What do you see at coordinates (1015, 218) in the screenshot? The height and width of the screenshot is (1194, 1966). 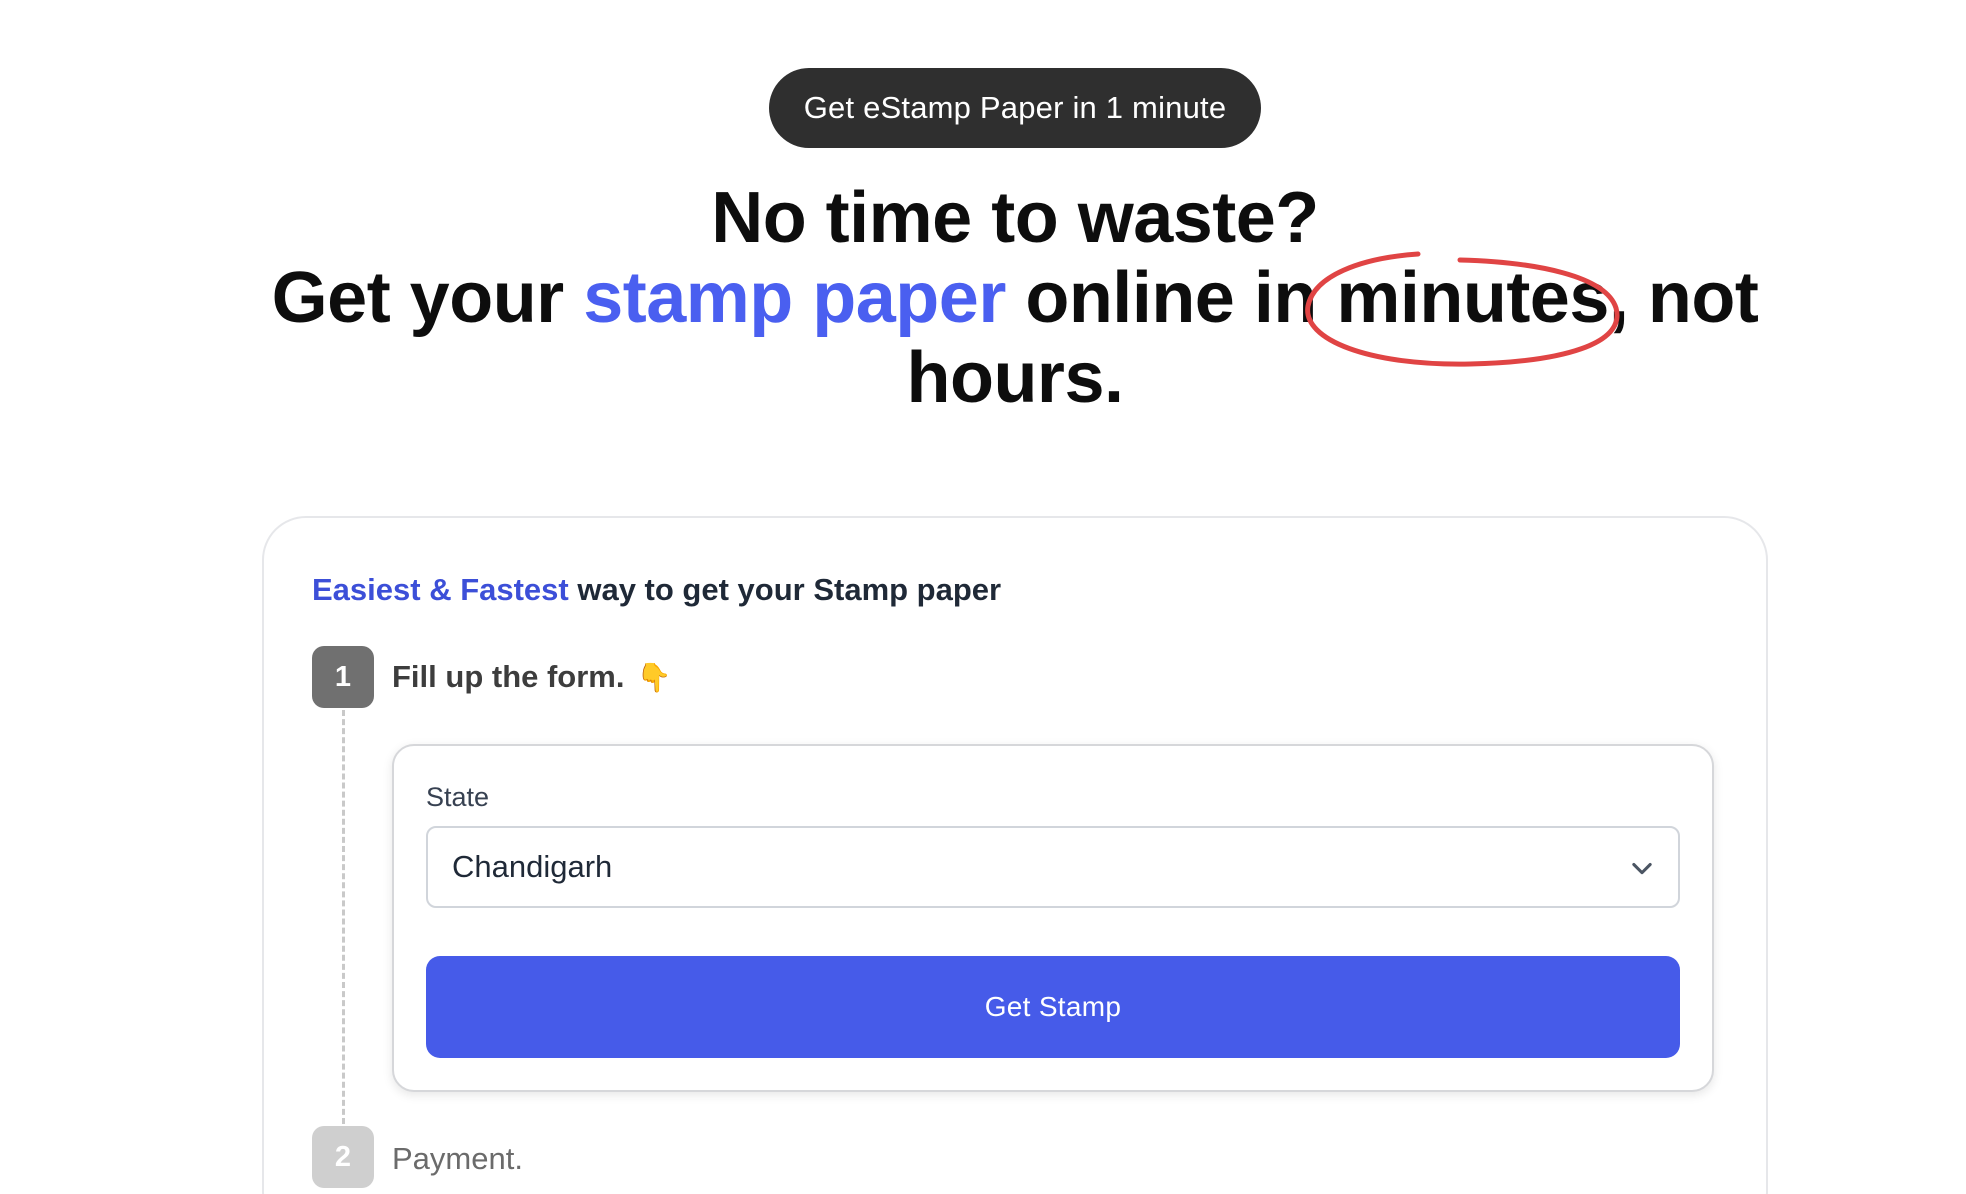 I see `hero-line-1: No time to waste?` at bounding box center [1015, 218].